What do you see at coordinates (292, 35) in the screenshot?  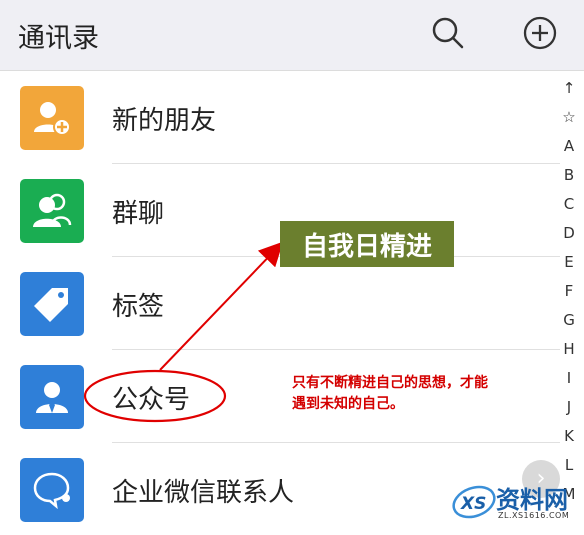 I see `top-bar: 通讯录` at bounding box center [292, 35].